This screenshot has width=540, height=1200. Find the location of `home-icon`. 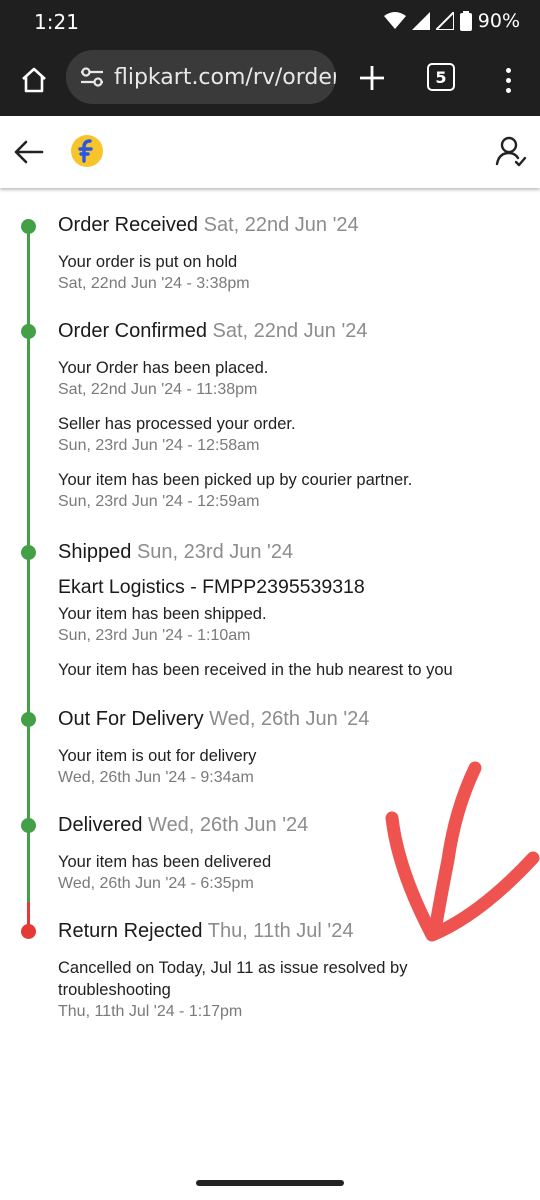

home-icon is located at coordinates (34, 80).